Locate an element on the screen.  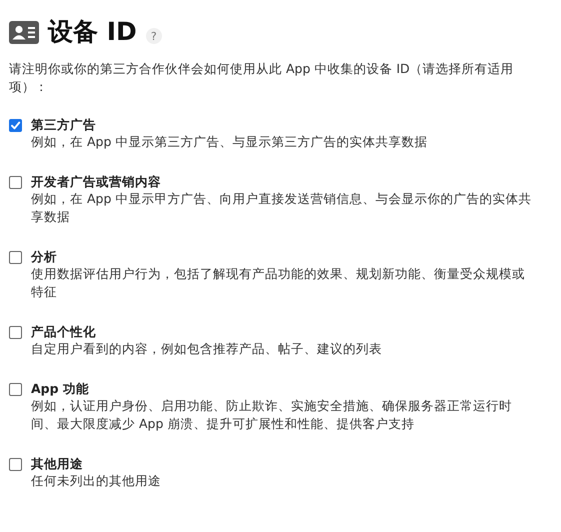
option-label: App 功能 is located at coordinates (60, 388).